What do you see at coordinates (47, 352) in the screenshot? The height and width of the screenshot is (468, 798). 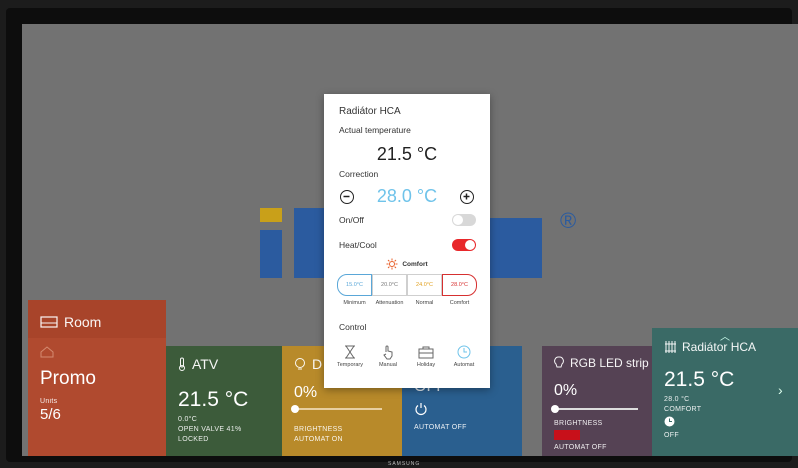 I see `home-icon` at bounding box center [47, 352].